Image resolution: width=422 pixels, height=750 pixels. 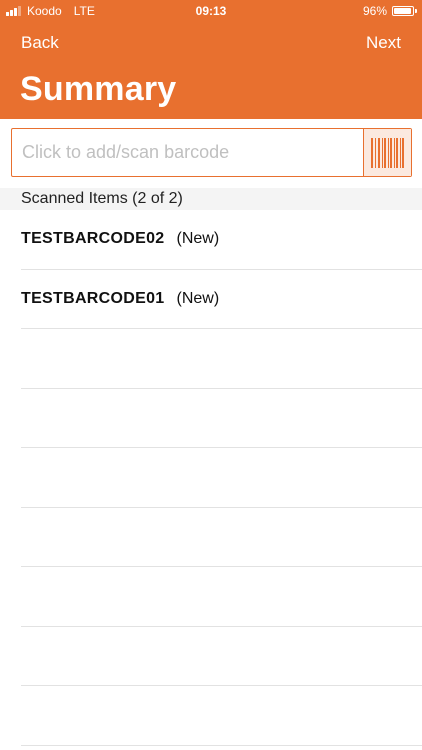 What do you see at coordinates (383, 43) in the screenshot?
I see `next-button: Next` at bounding box center [383, 43].